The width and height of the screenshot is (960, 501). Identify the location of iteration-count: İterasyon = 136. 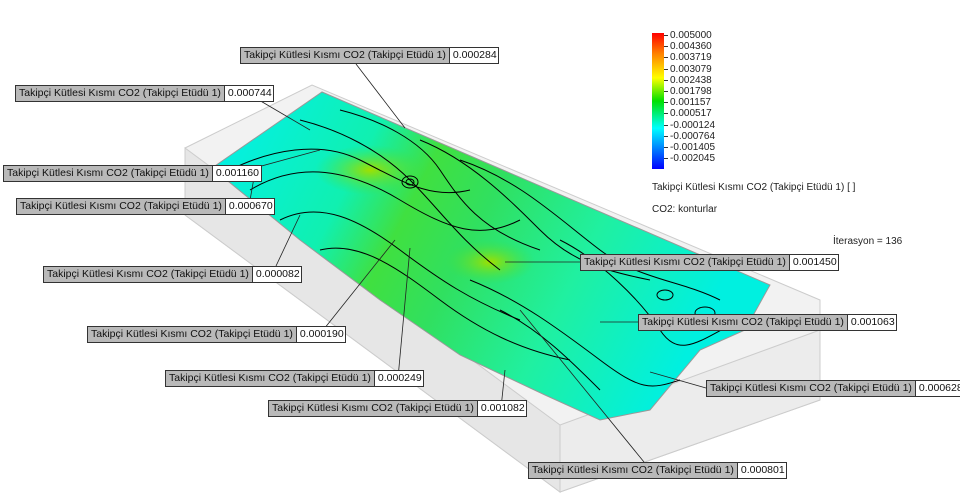
(868, 241).